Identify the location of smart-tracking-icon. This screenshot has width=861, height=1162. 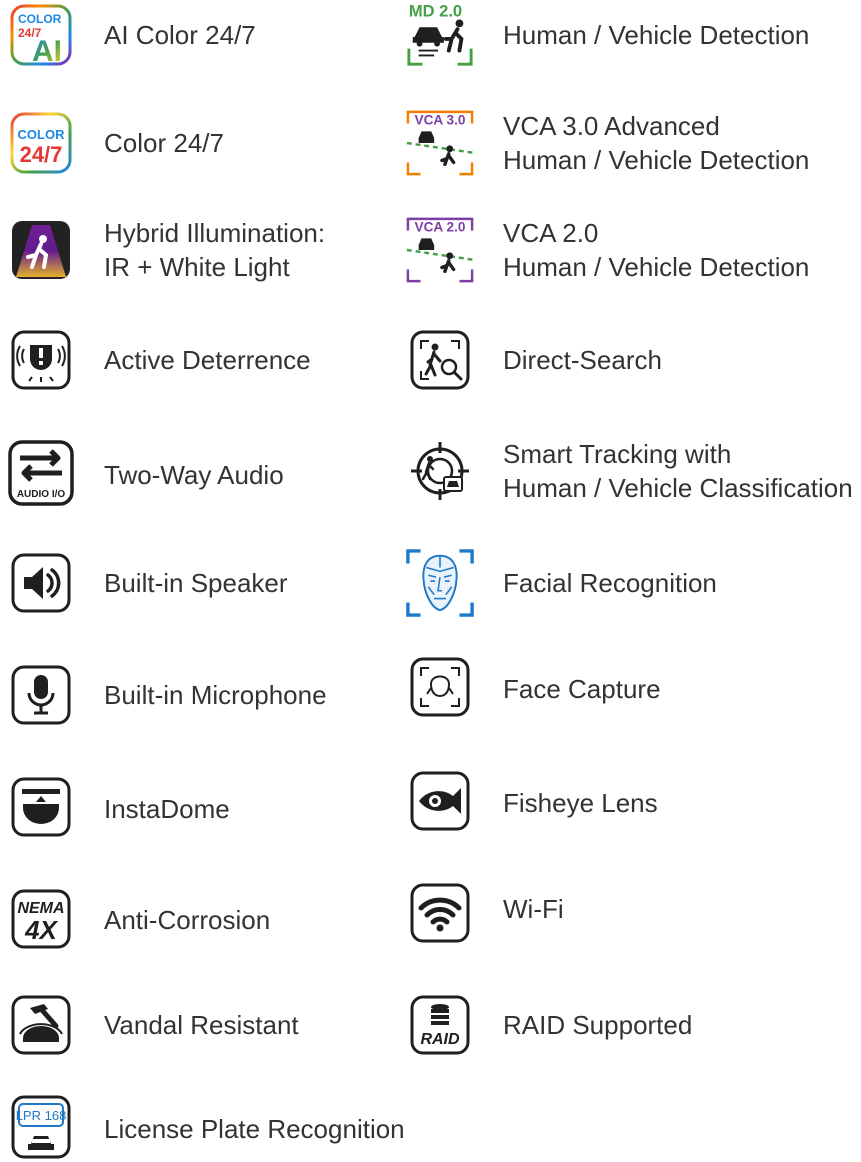
(440, 471).